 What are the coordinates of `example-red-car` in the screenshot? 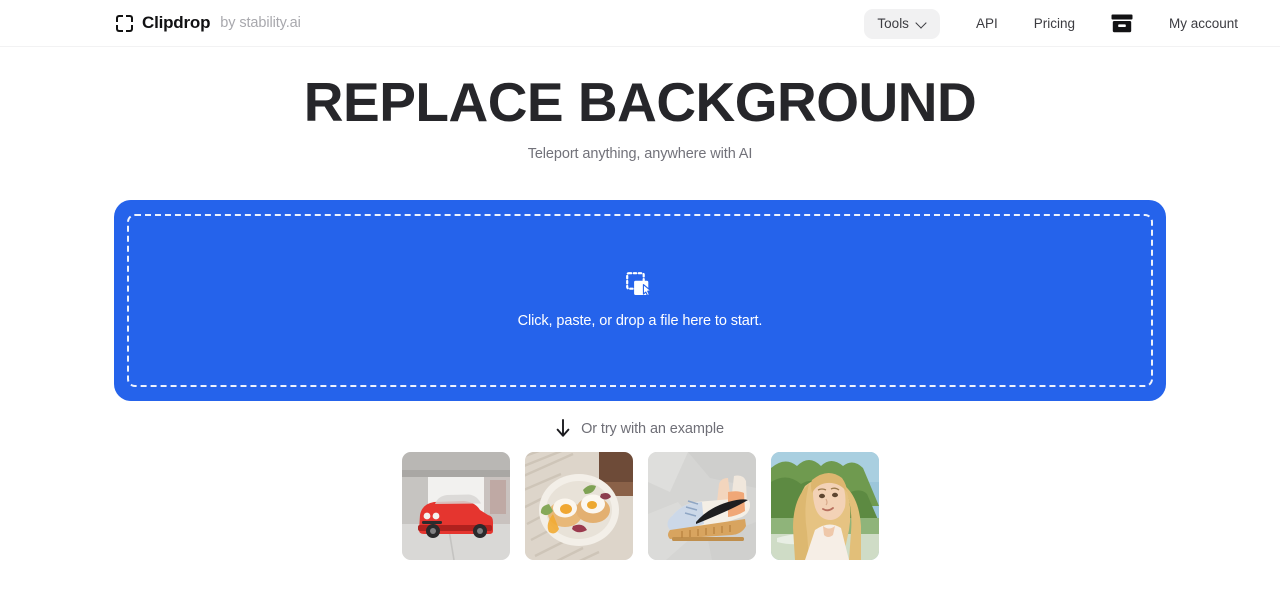 It's located at (455, 506).